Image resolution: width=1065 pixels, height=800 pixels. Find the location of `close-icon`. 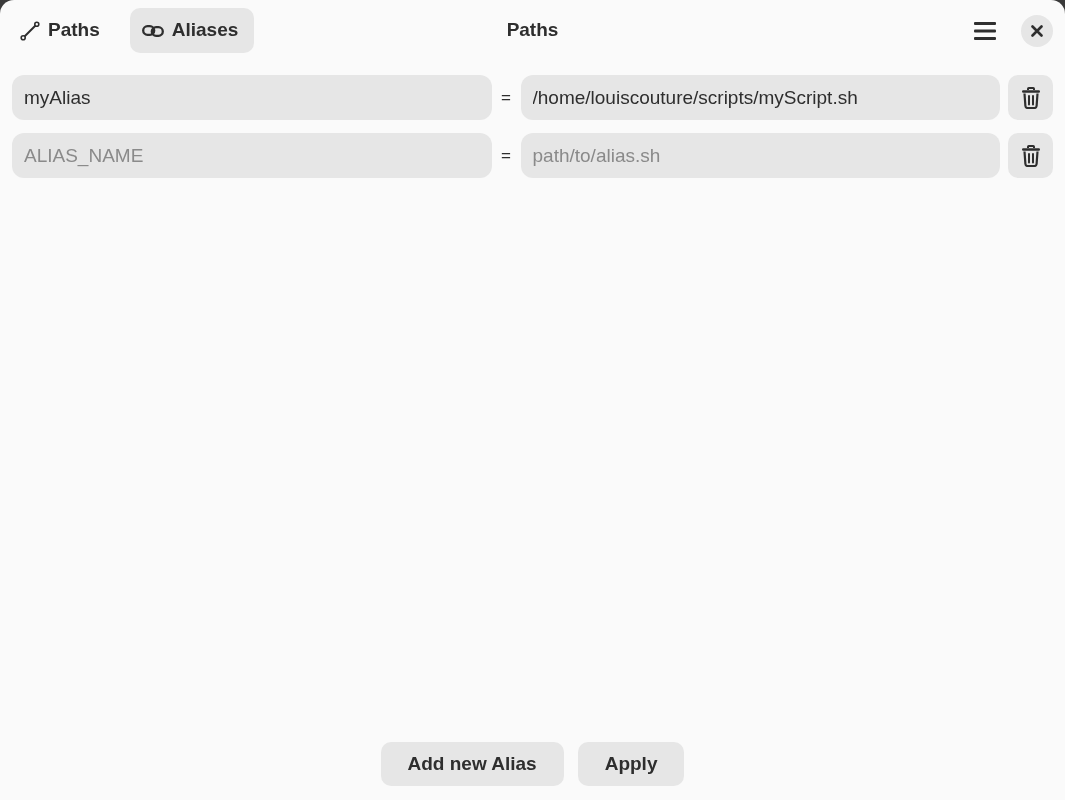

close-icon is located at coordinates (1037, 30).